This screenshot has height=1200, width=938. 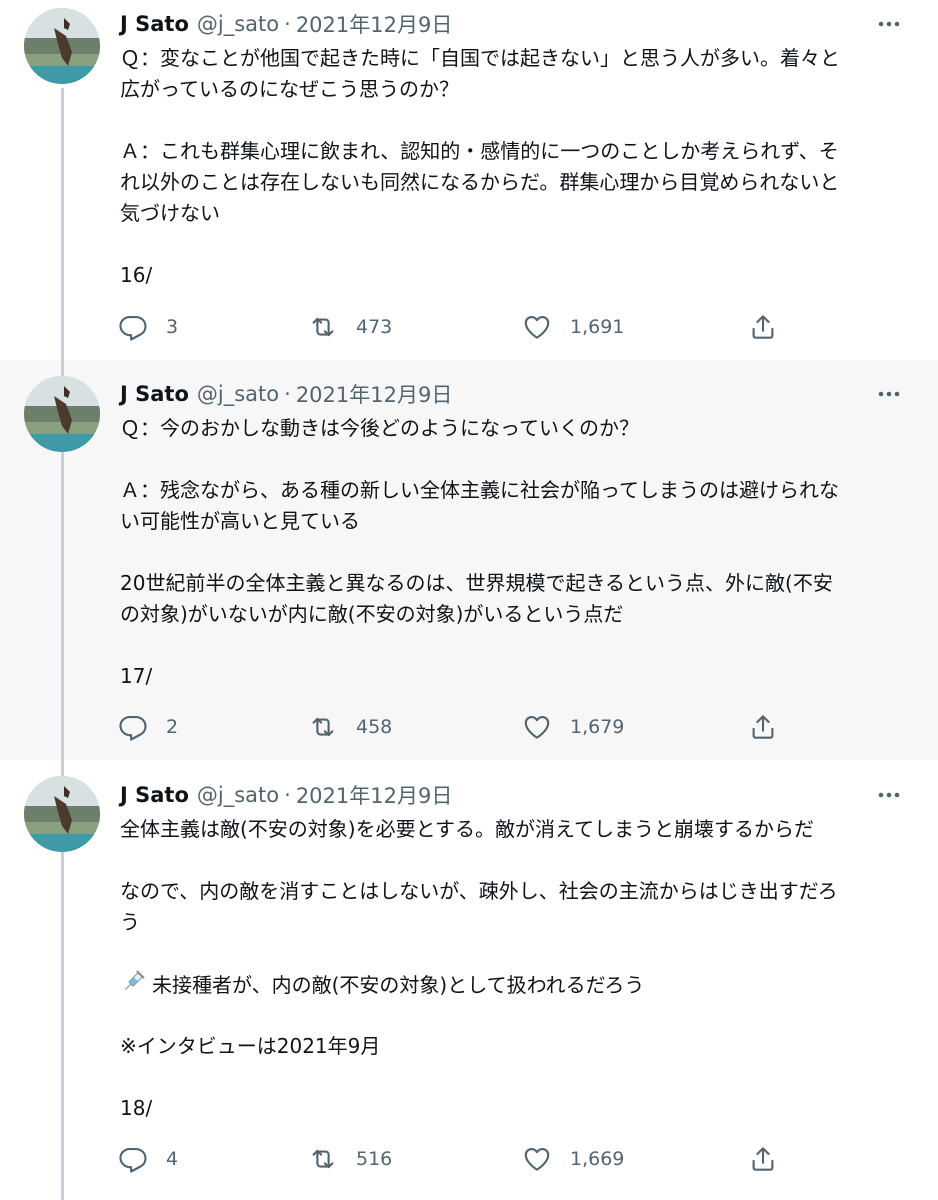 What do you see at coordinates (467, 829) in the screenshot?
I see `tweet-text-content: 全体主義は敵(不安の対象)を必要とする。敵が消えてしまうと崩壊するからだ` at bounding box center [467, 829].